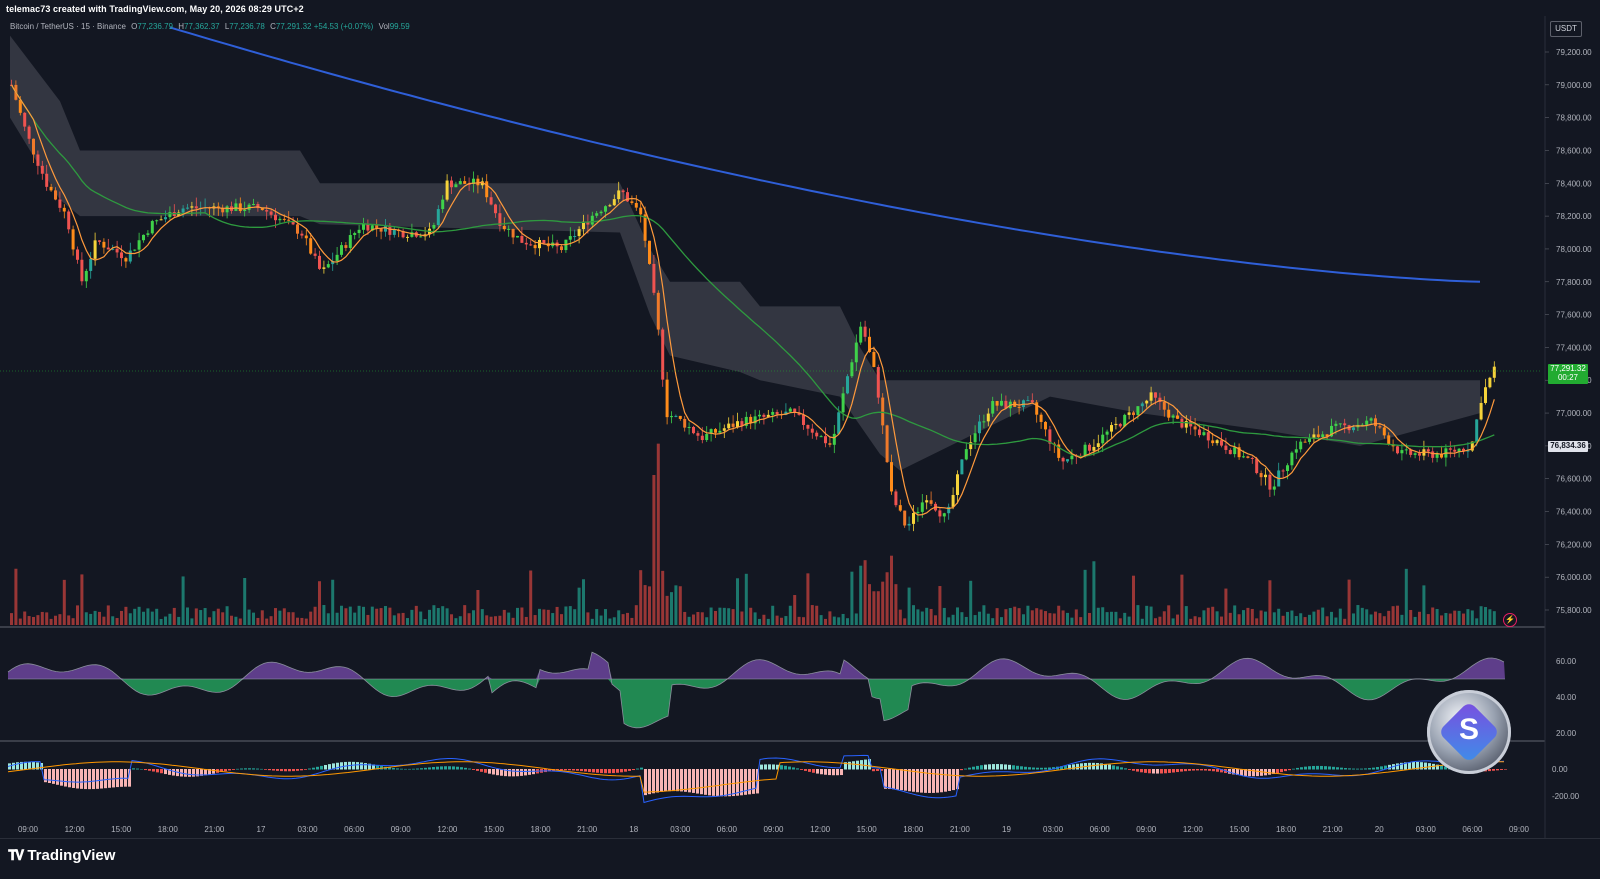 The image size is (1600, 879). I want to click on current-price-tag: 77,291.32 00:27, so click(1568, 374).